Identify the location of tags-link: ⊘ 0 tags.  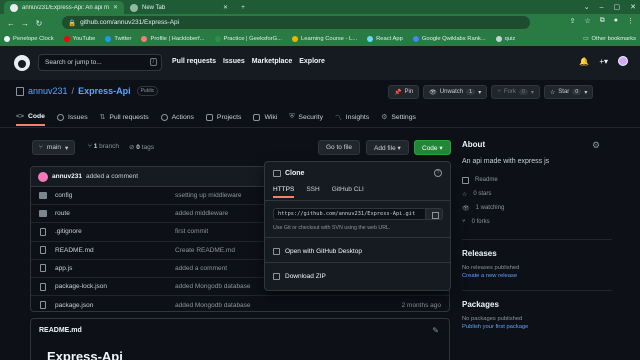
(141, 147).